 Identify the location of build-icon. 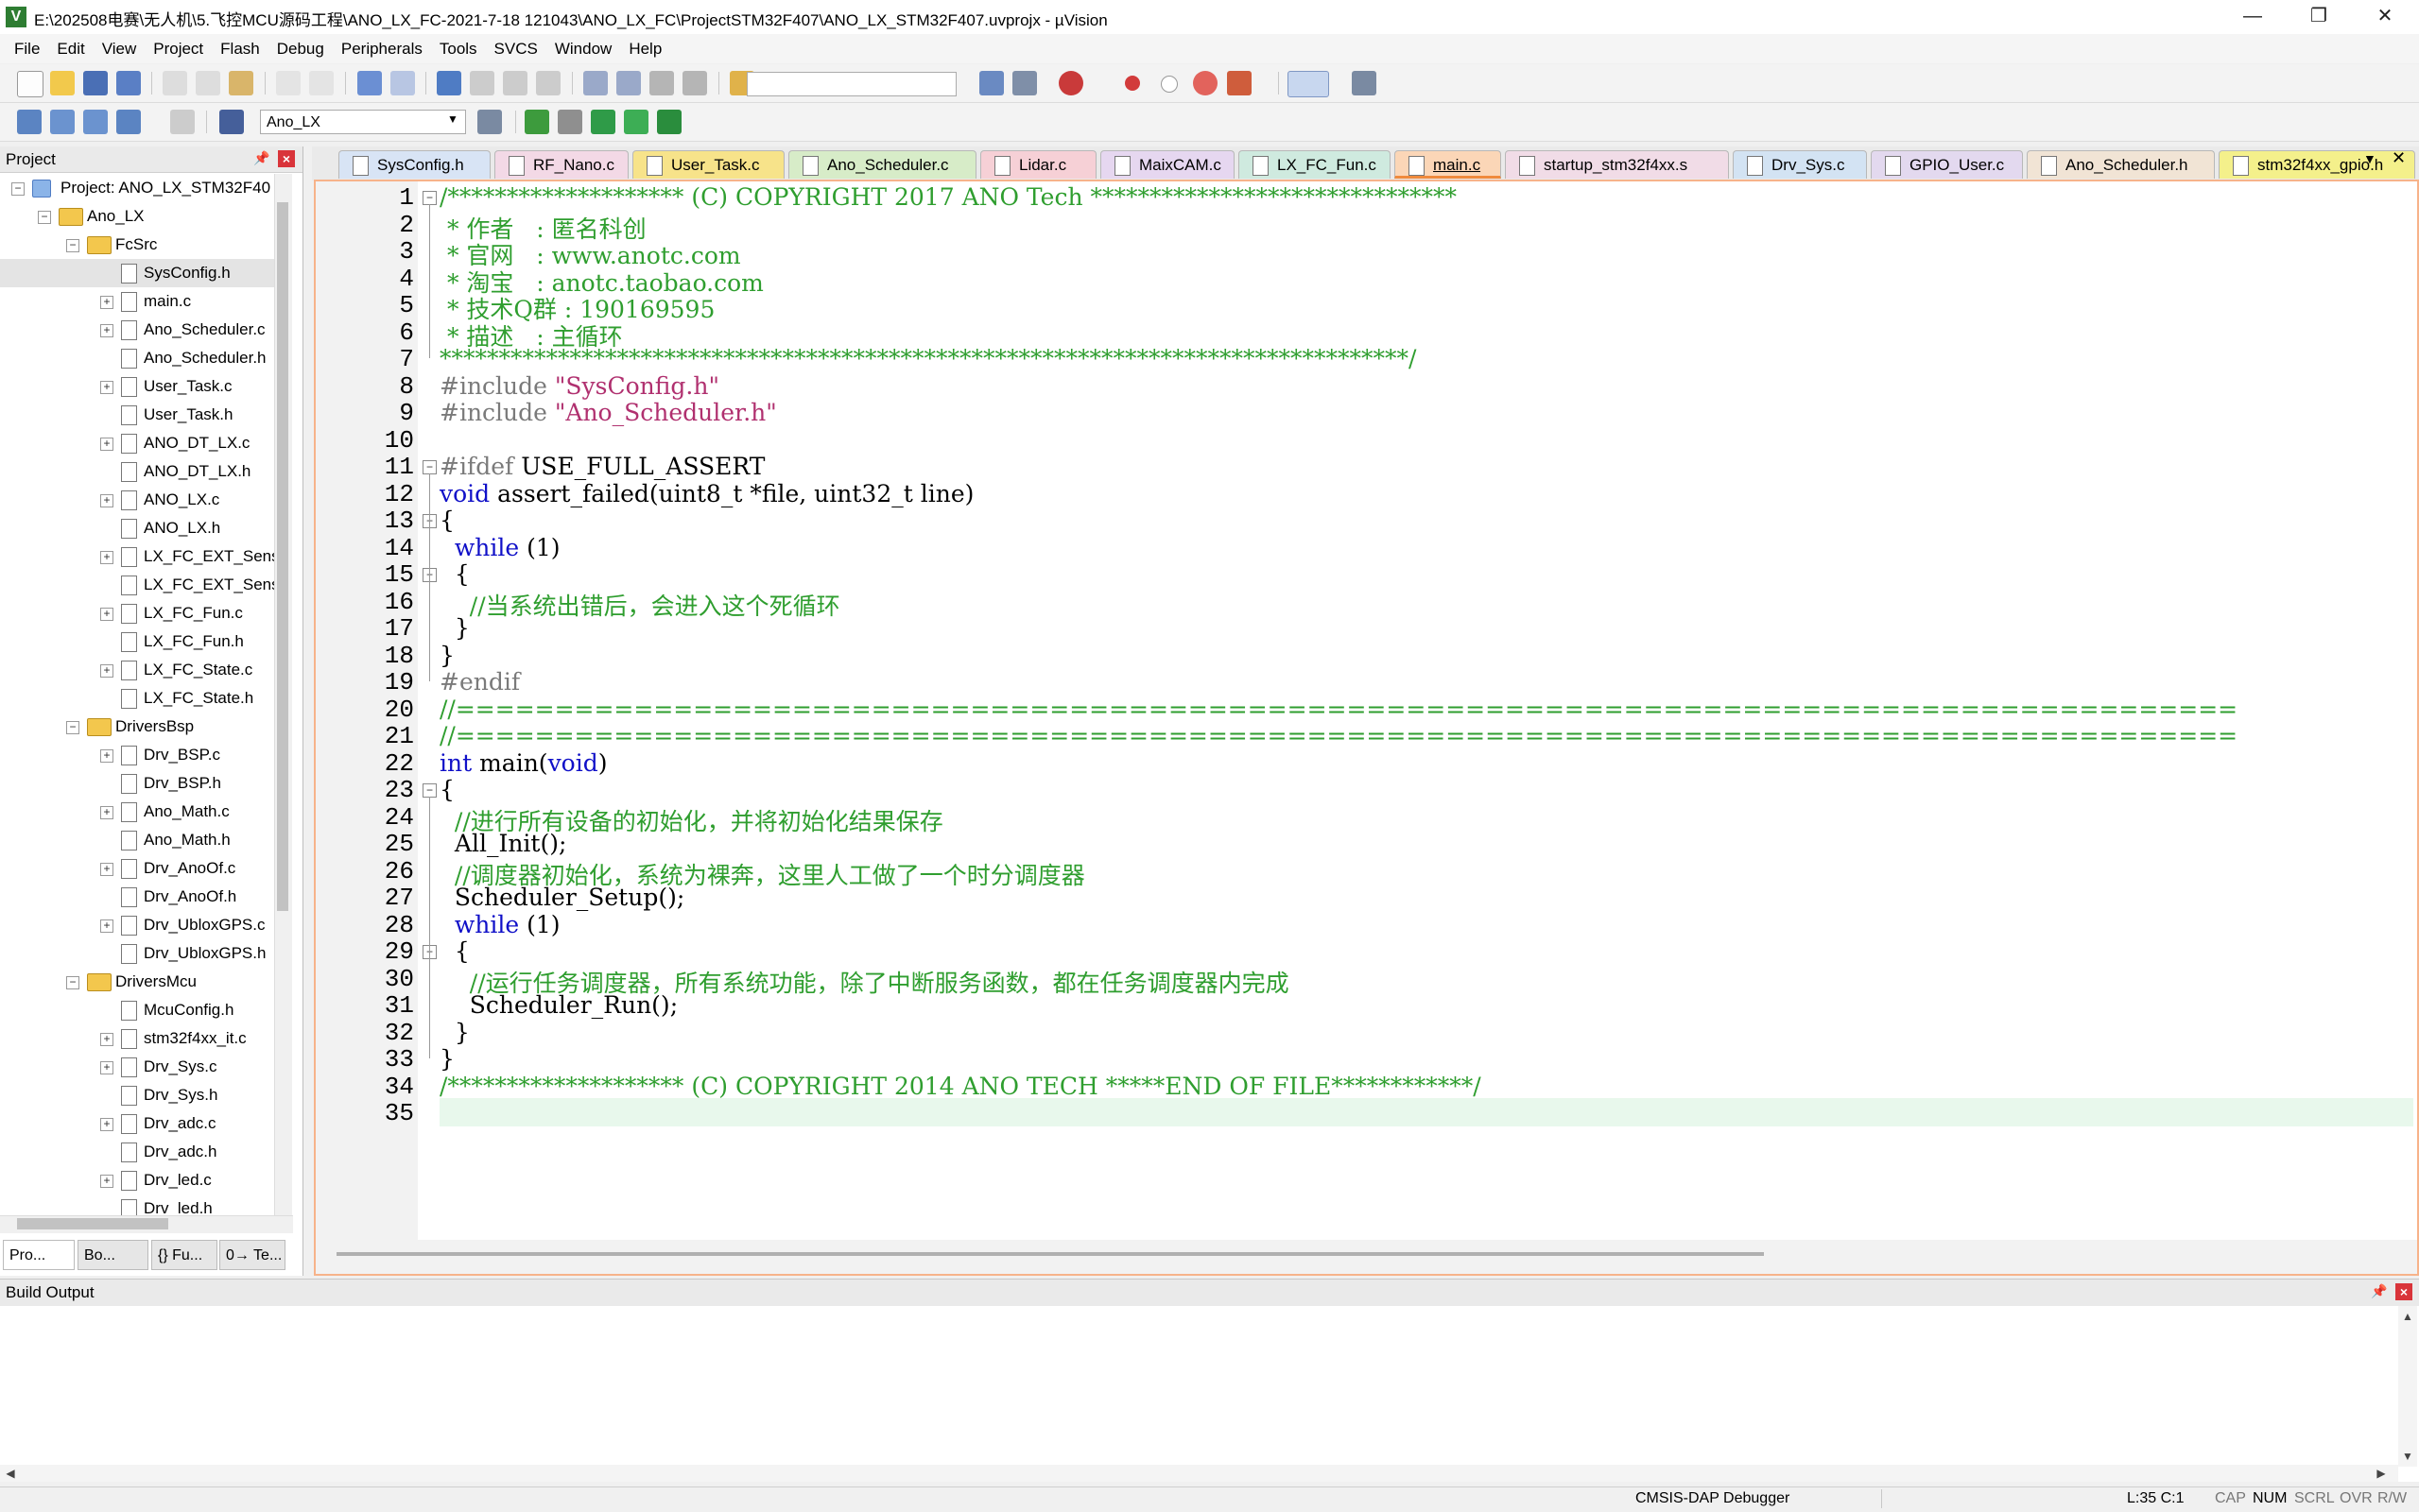
(63, 122).